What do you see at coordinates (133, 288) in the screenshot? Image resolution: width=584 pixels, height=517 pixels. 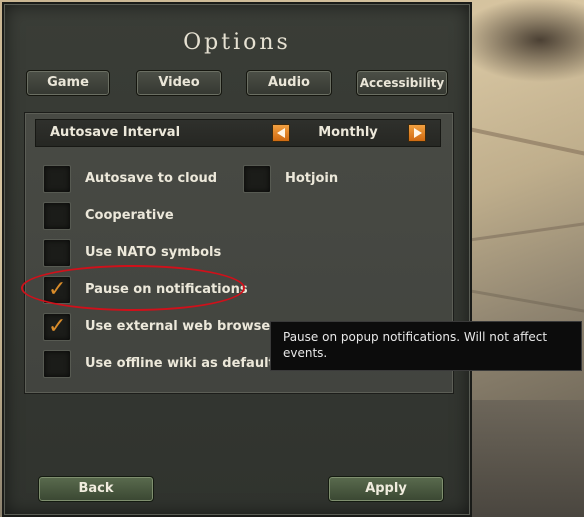 I see `highlight-ellipse` at bounding box center [133, 288].